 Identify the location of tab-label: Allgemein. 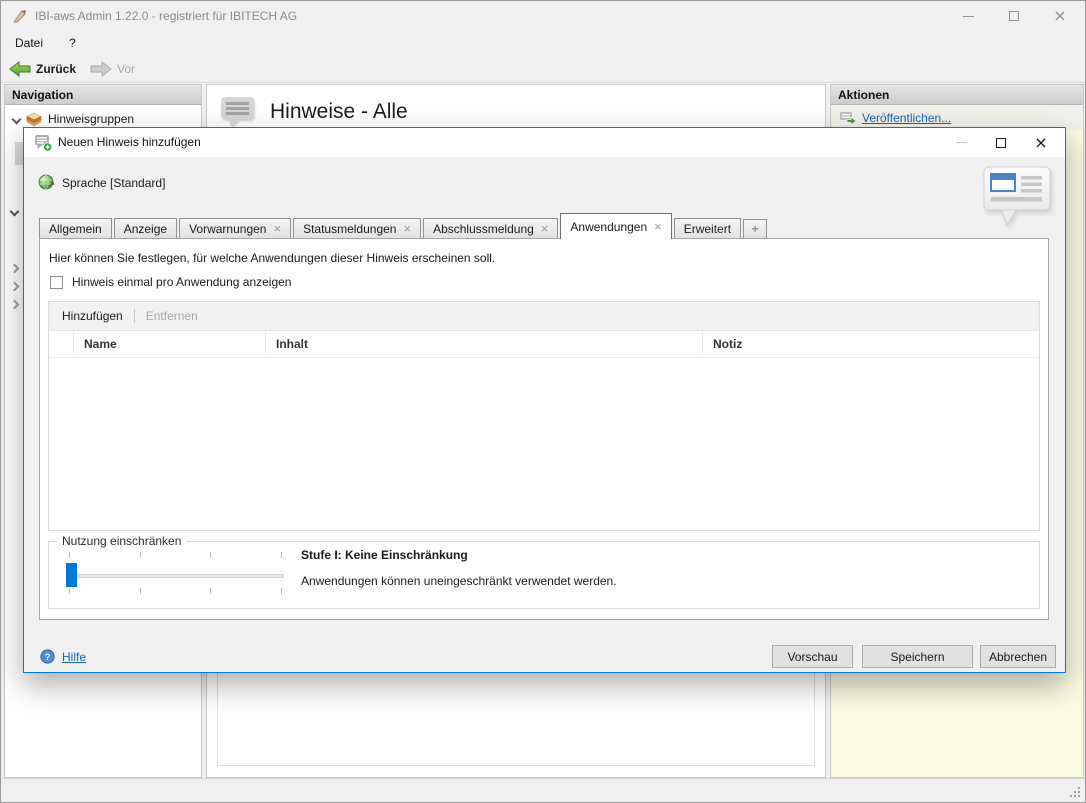
(75, 228).